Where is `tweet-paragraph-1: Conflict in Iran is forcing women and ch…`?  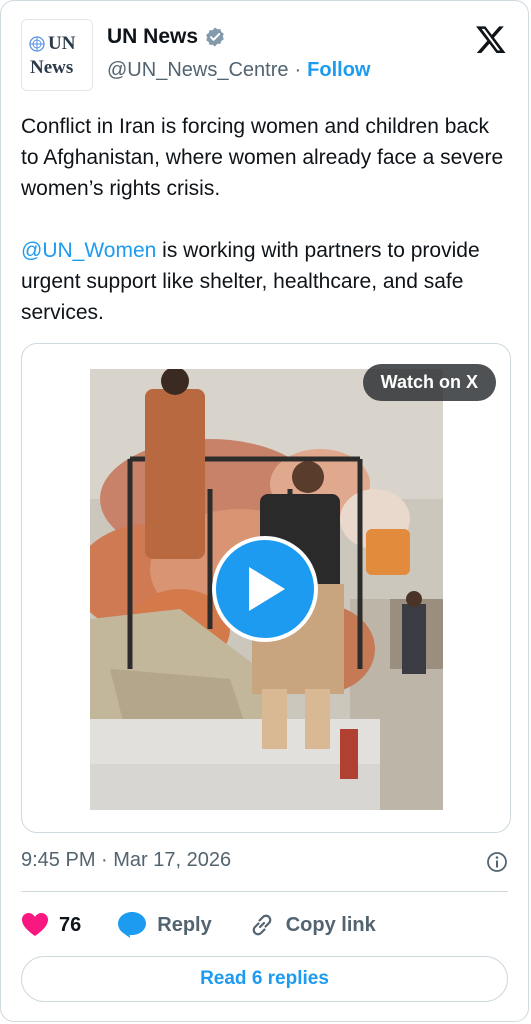
tweet-paragraph-1: Conflict in Iran is forcing women and ch… is located at coordinates (265, 157).